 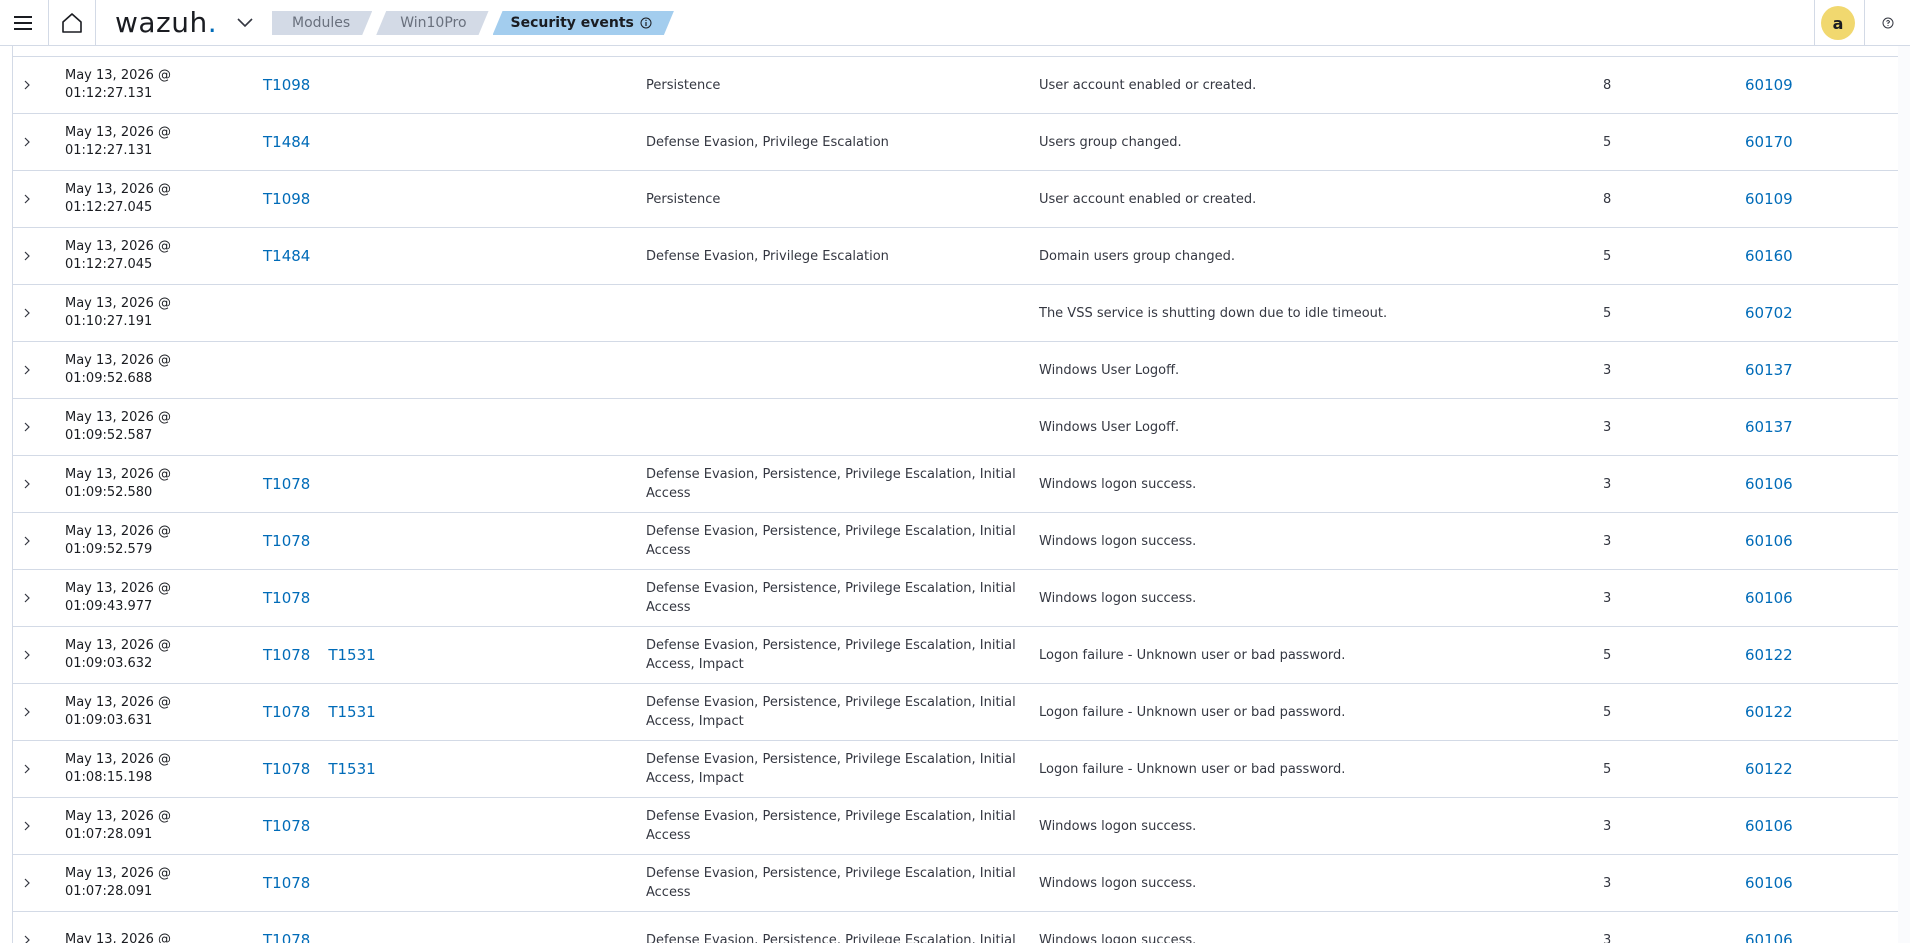 I want to click on rule-id-link: 60160, so click(x=1769, y=256).